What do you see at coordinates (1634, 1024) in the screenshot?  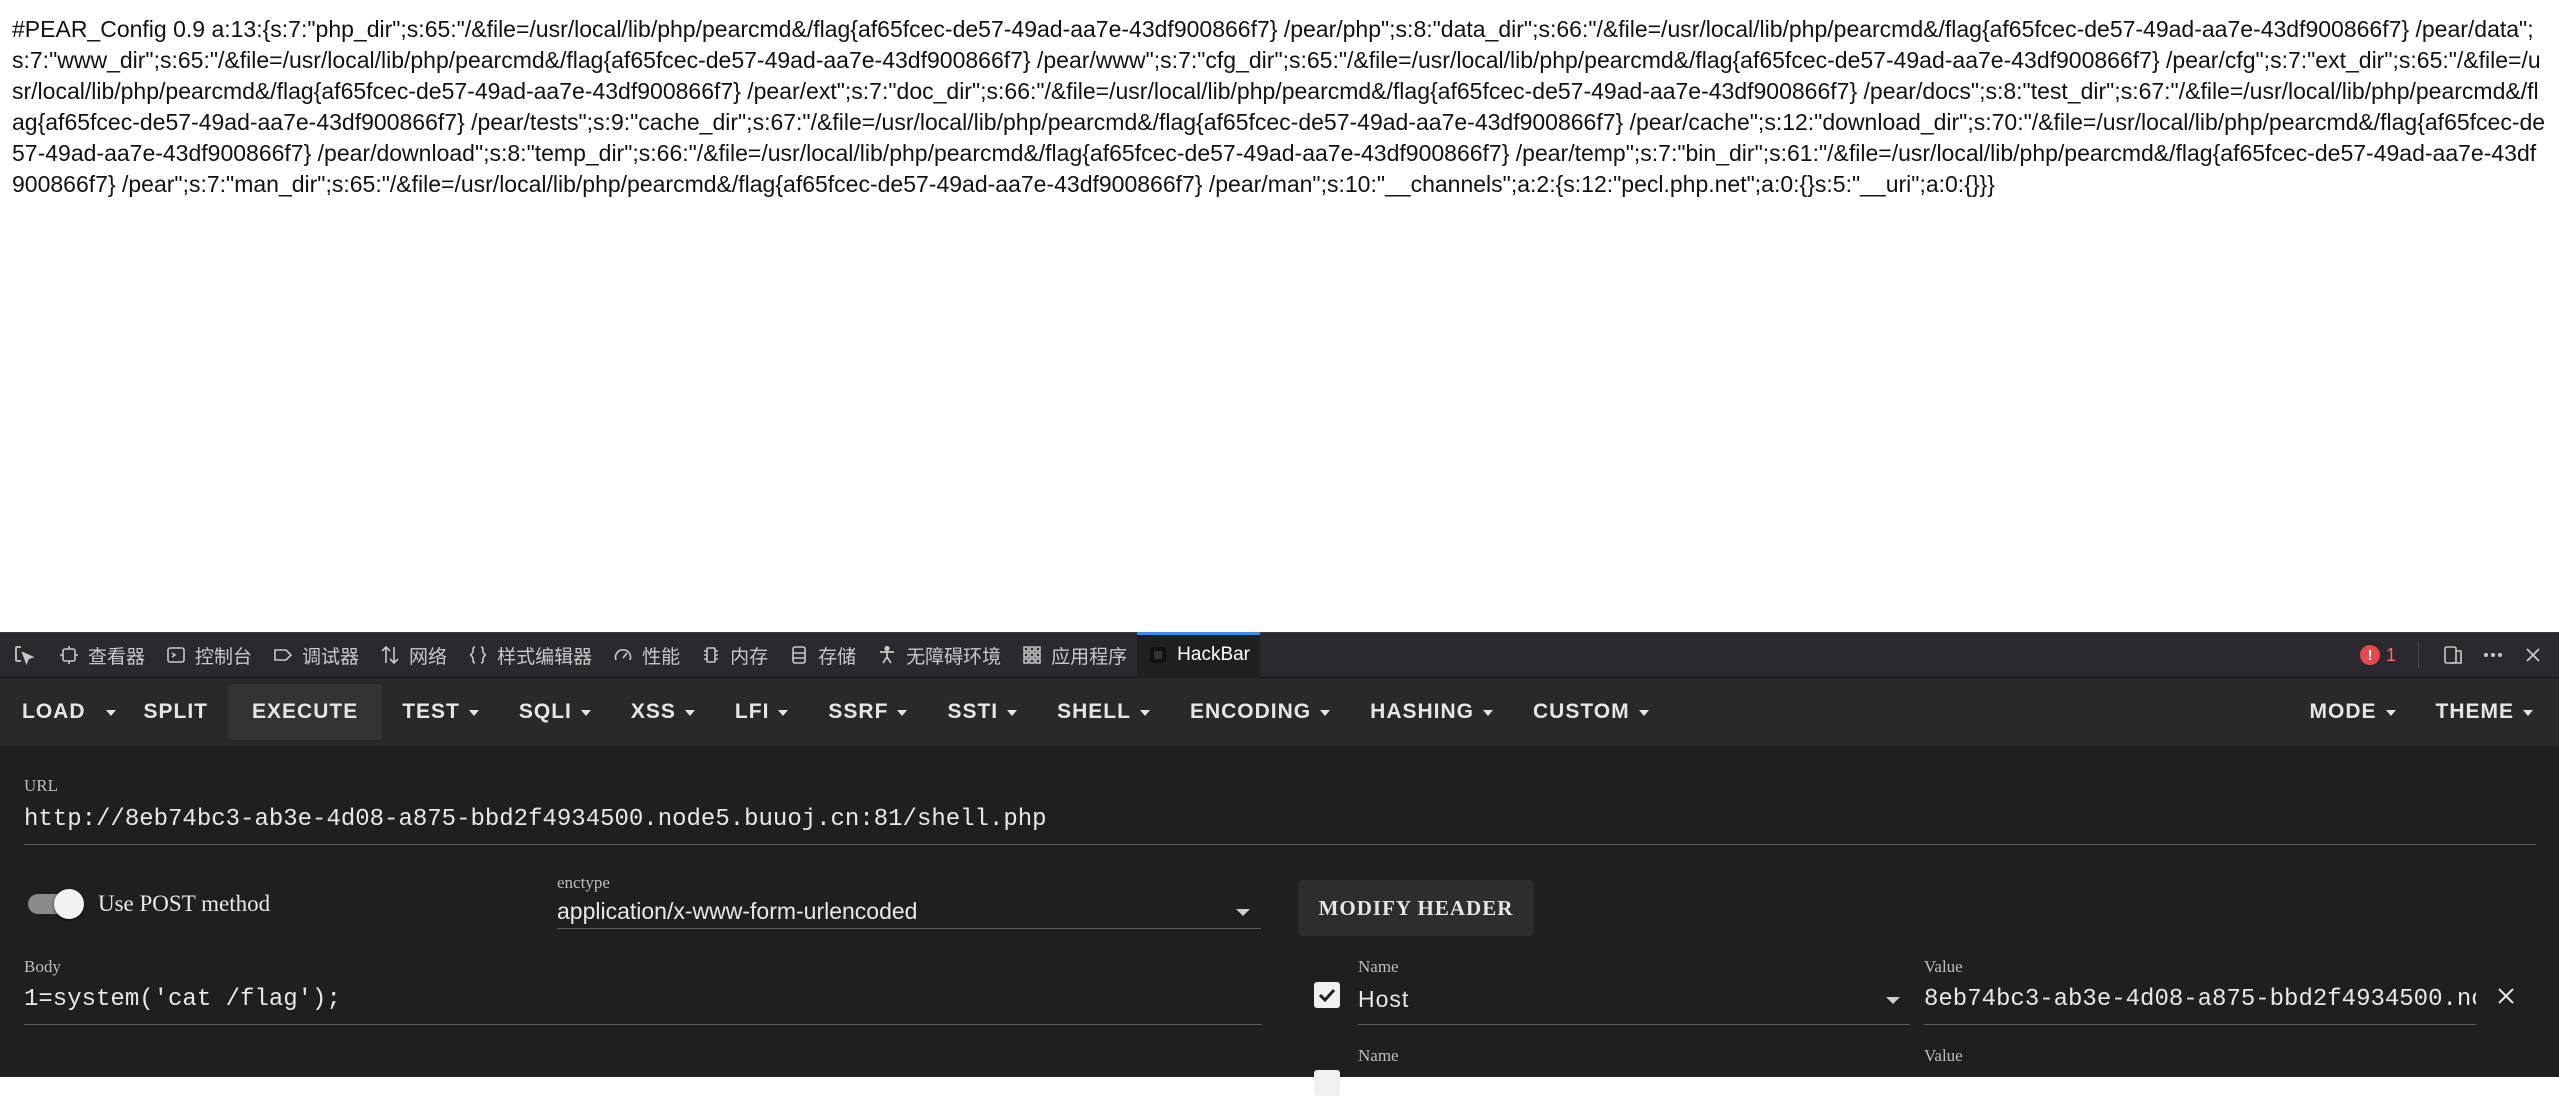 I see `header-name-underline` at bounding box center [1634, 1024].